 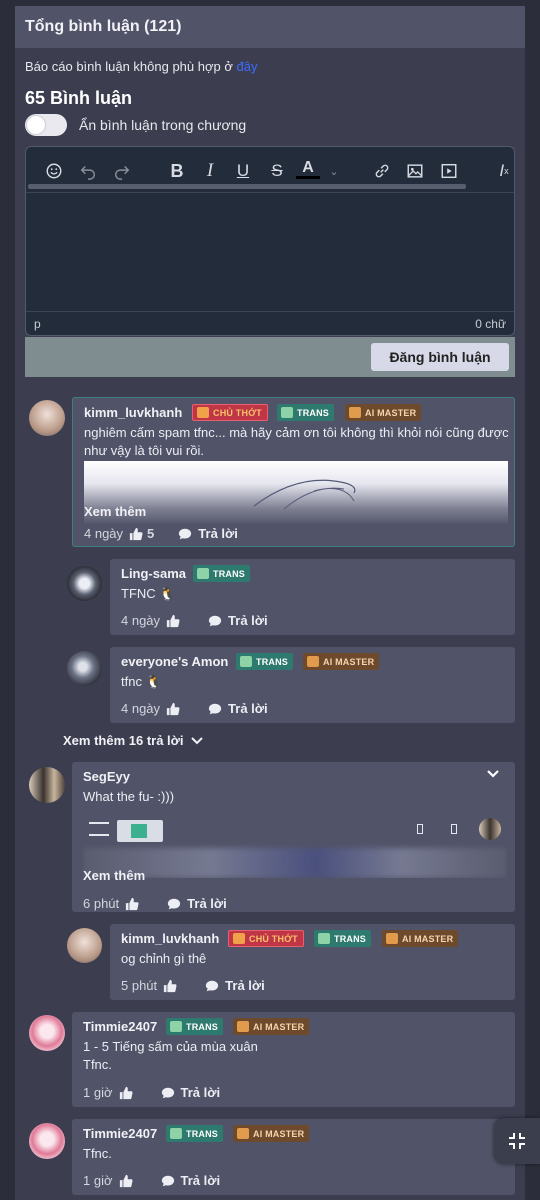 What do you see at coordinates (139, 831) in the screenshot?
I see `logo-mark` at bounding box center [139, 831].